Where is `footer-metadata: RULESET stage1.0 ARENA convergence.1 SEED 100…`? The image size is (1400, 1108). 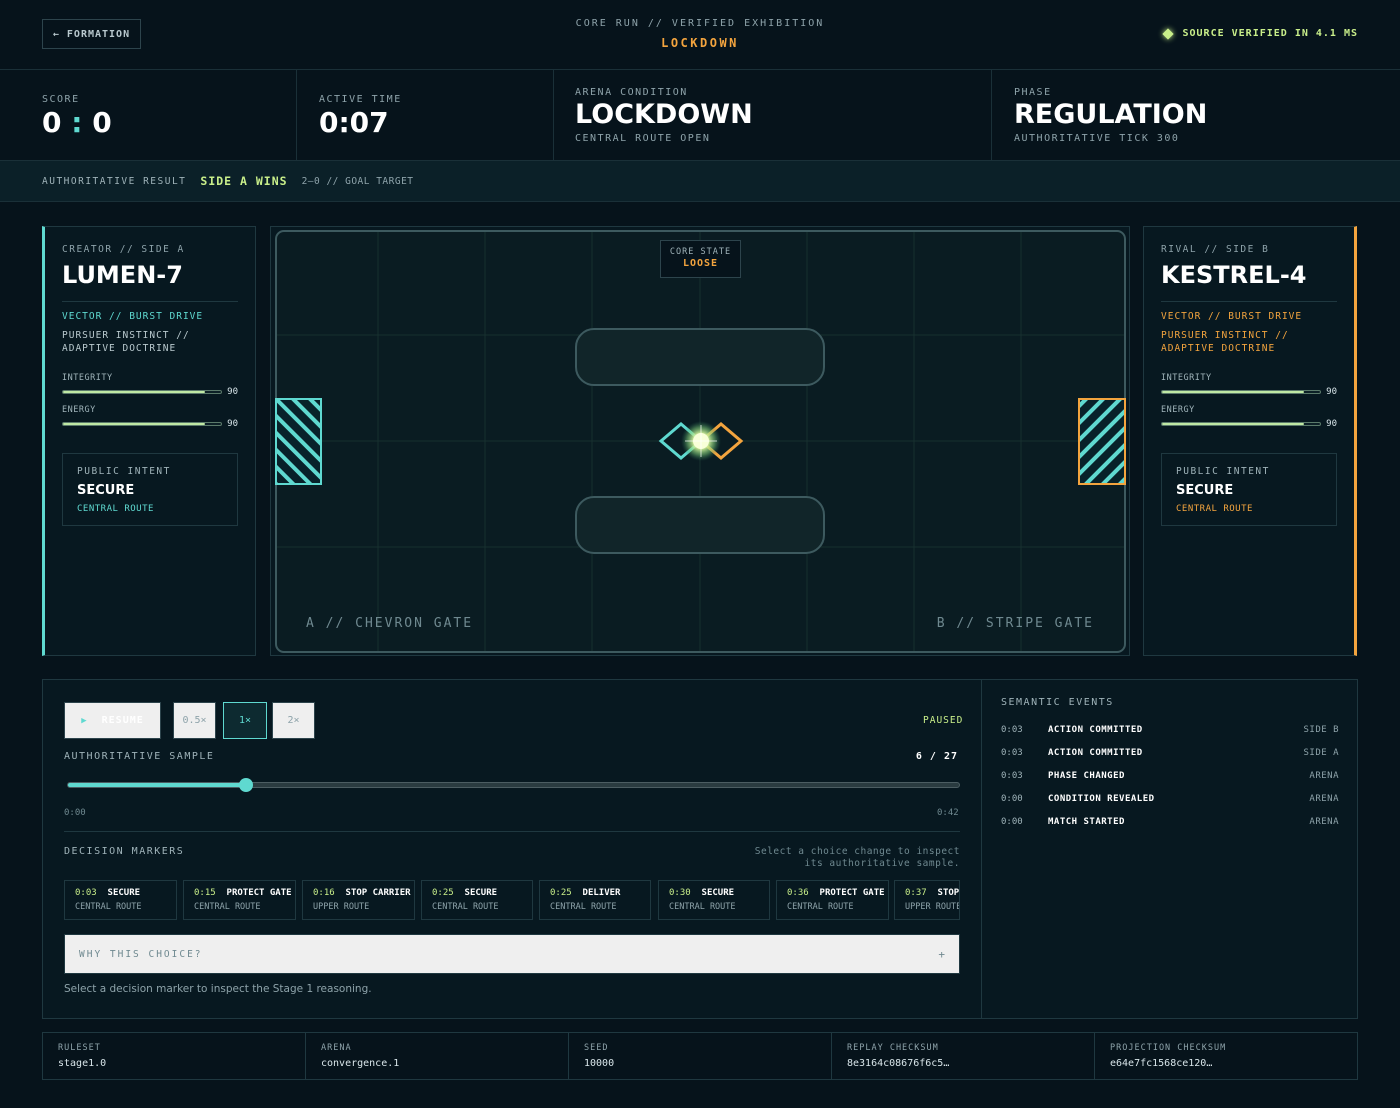 footer-metadata: RULESET stage1.0 ARENA convergence.1 SEED 100… is located at coordinates (700, 1056).